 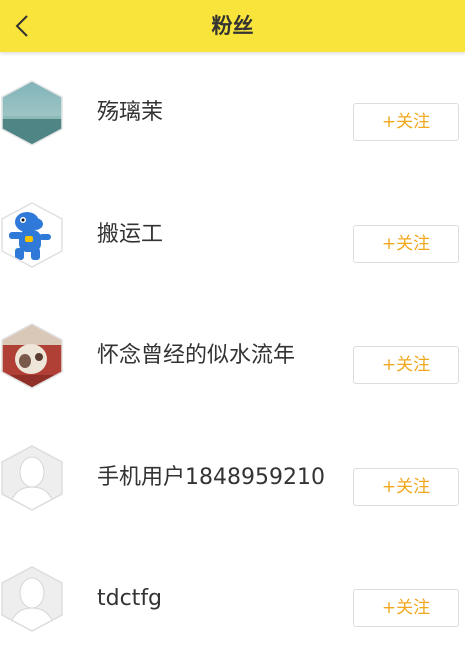 I want to click on landscape-avatar, so click(x=32, y=113).